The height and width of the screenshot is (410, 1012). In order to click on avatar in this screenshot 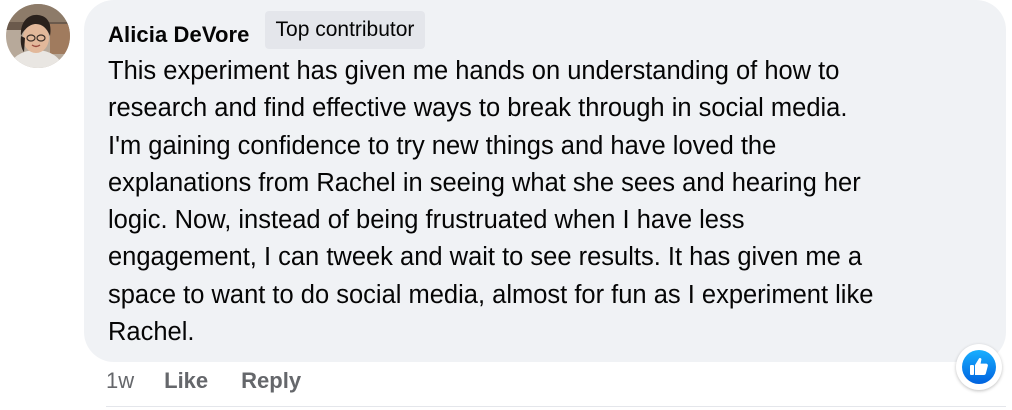, I will do `click(38, 36)`.